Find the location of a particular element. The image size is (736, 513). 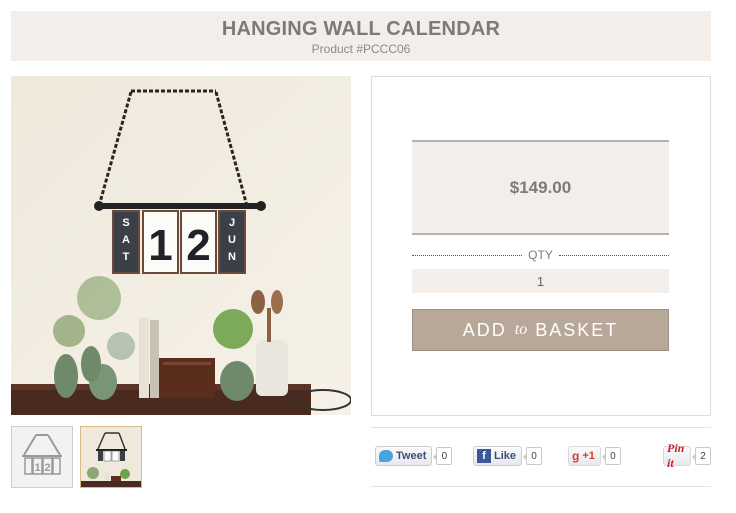

svg-text: S is located at coordinates (125, 223).